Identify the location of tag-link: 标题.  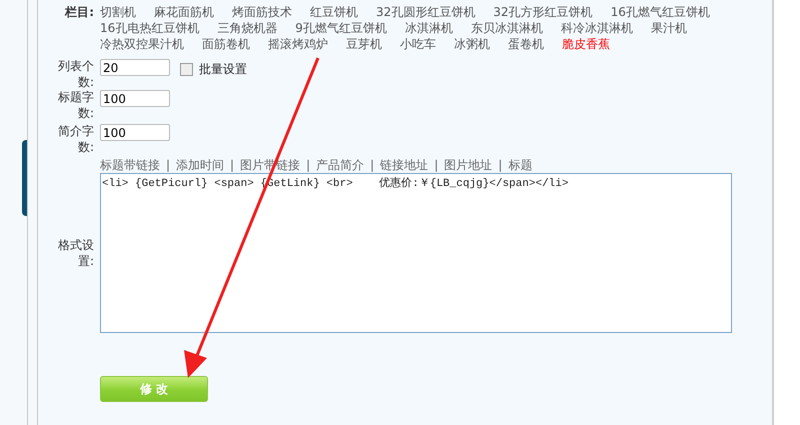
(520, 165).